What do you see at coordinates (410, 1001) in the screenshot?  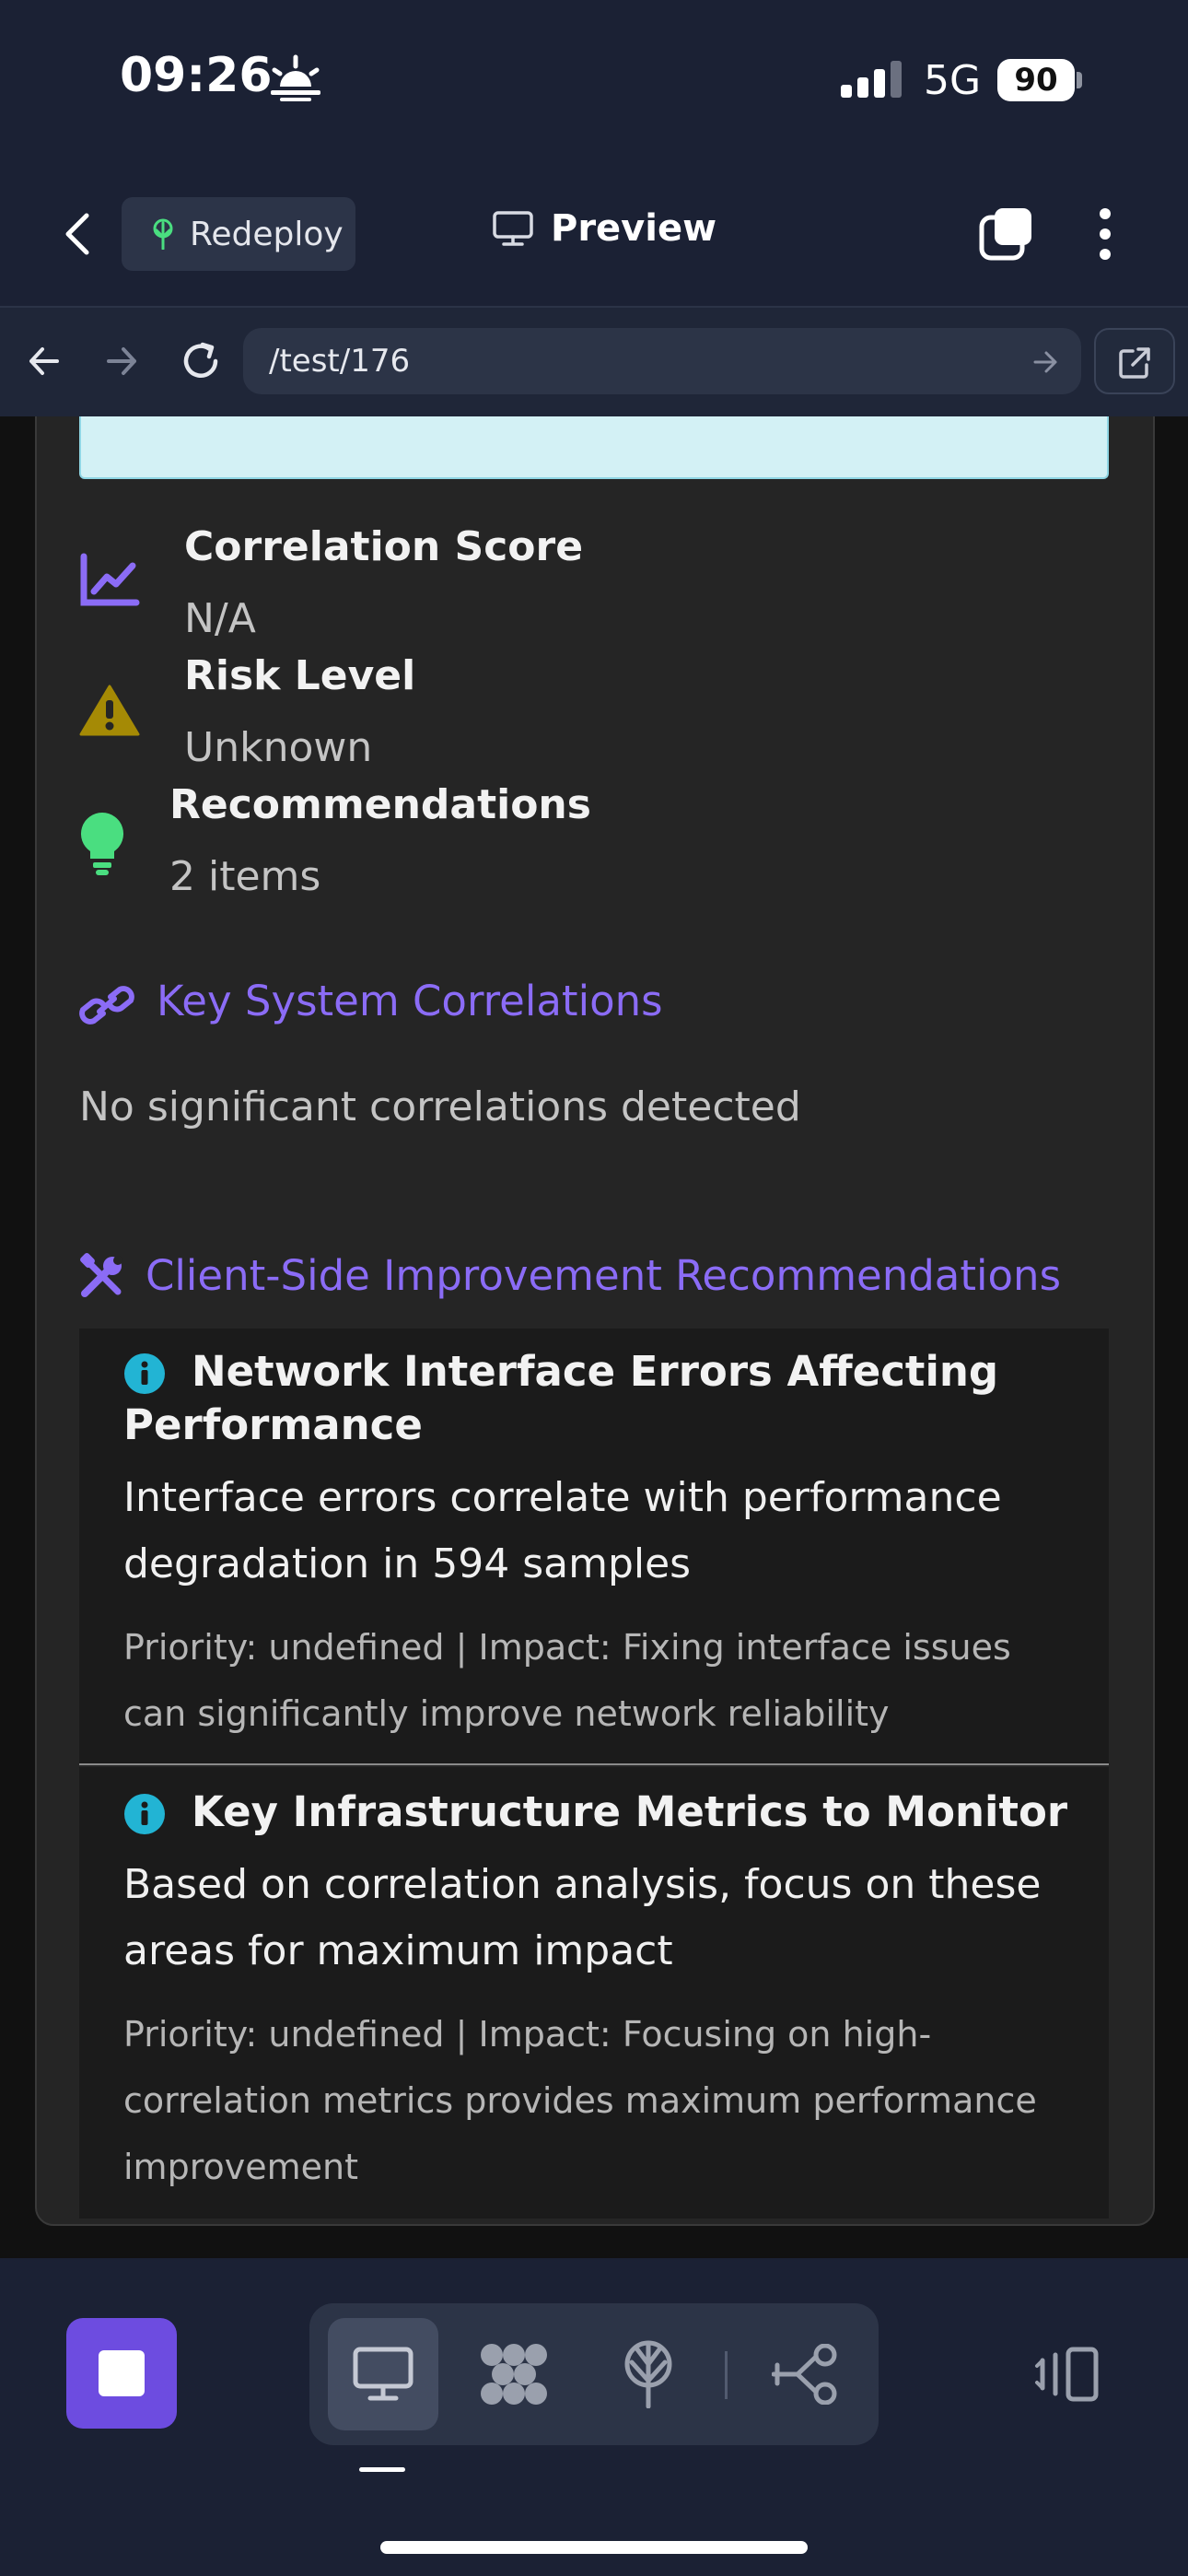 I see `correlations-title: Key System Correlations` at bounding box center [410, 1001].